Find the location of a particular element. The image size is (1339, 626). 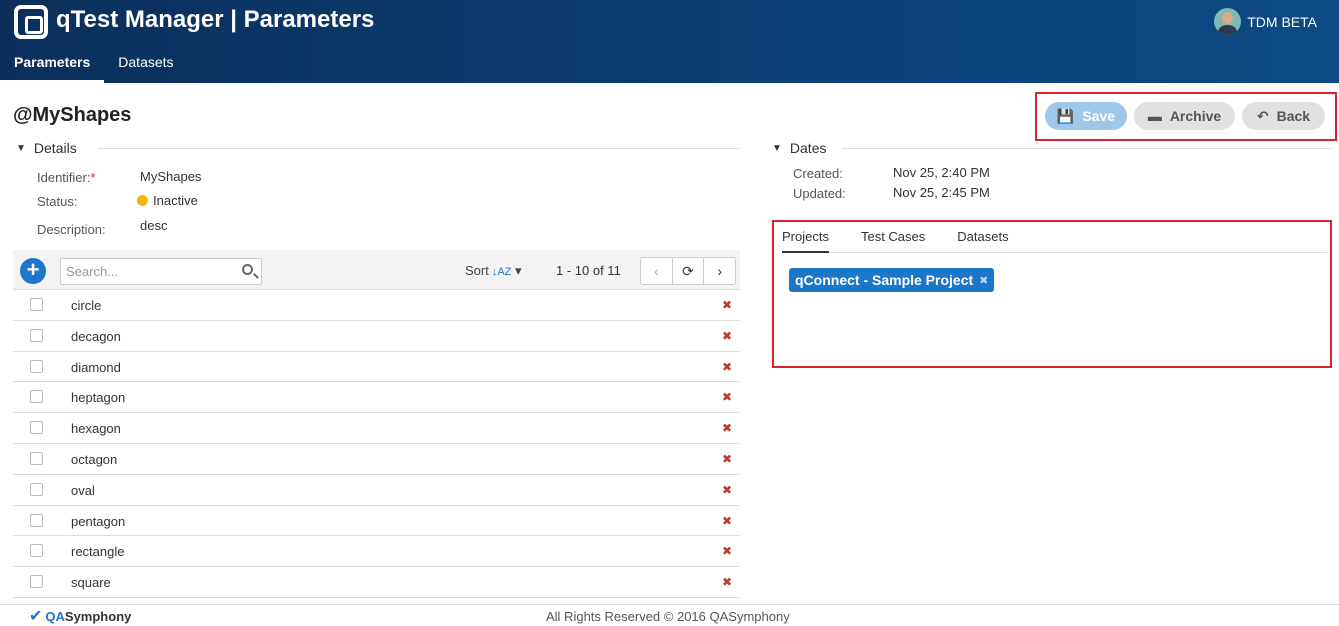

logo-suffix: Symphony is located at coordinates (98, 616).